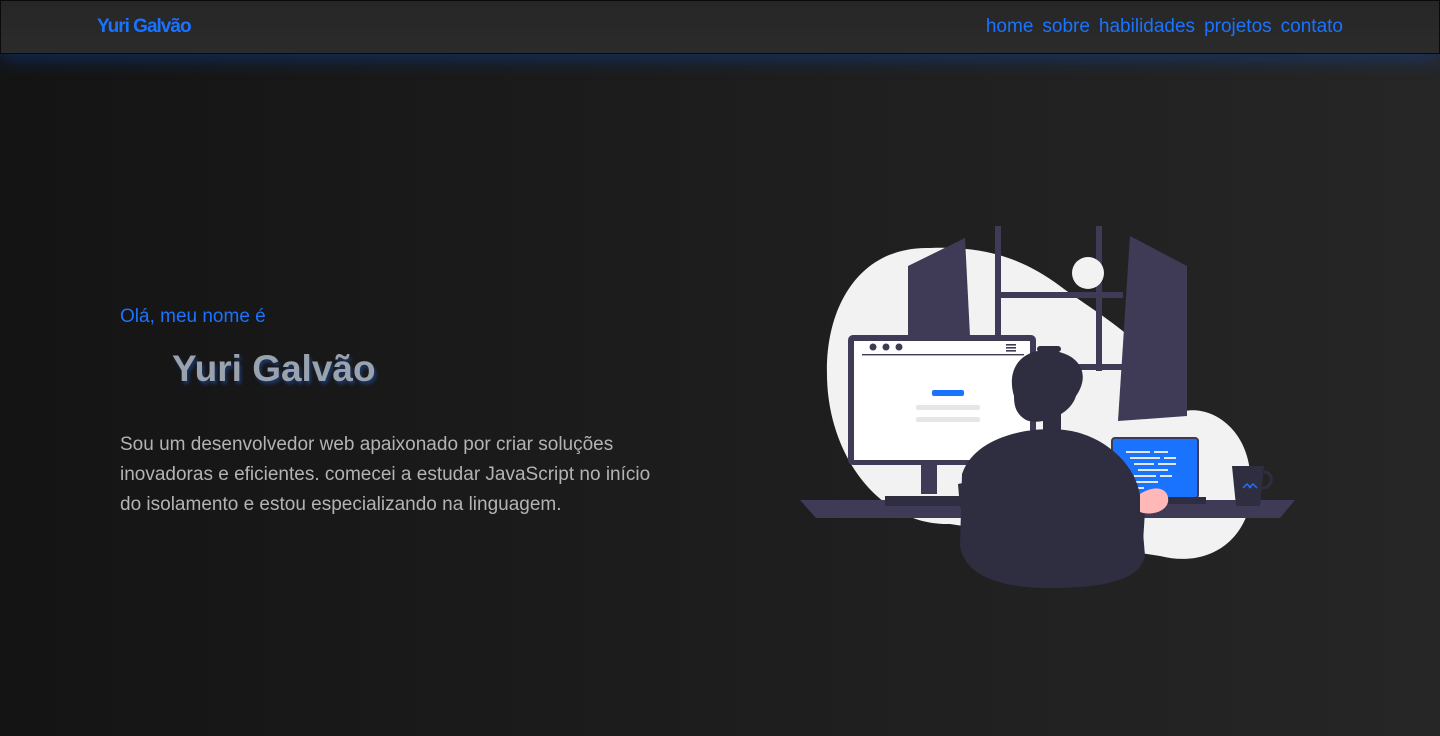  What do you see at coordinates (1147, 27) in the screenshot?
I see `nav-habilidades: habilidades` at bounding box center [1147, 27].